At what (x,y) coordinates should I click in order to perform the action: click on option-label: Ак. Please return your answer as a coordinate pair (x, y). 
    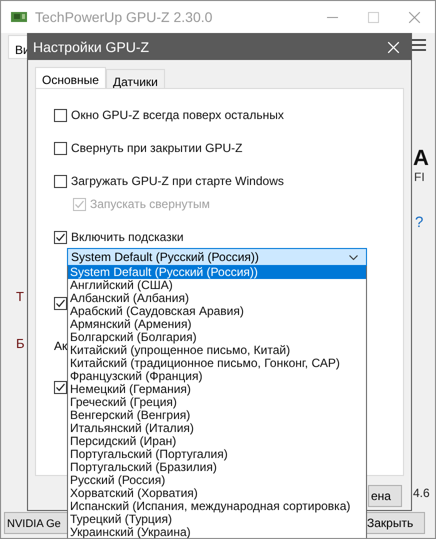
    Looking at the image, I should click on (61, 346).